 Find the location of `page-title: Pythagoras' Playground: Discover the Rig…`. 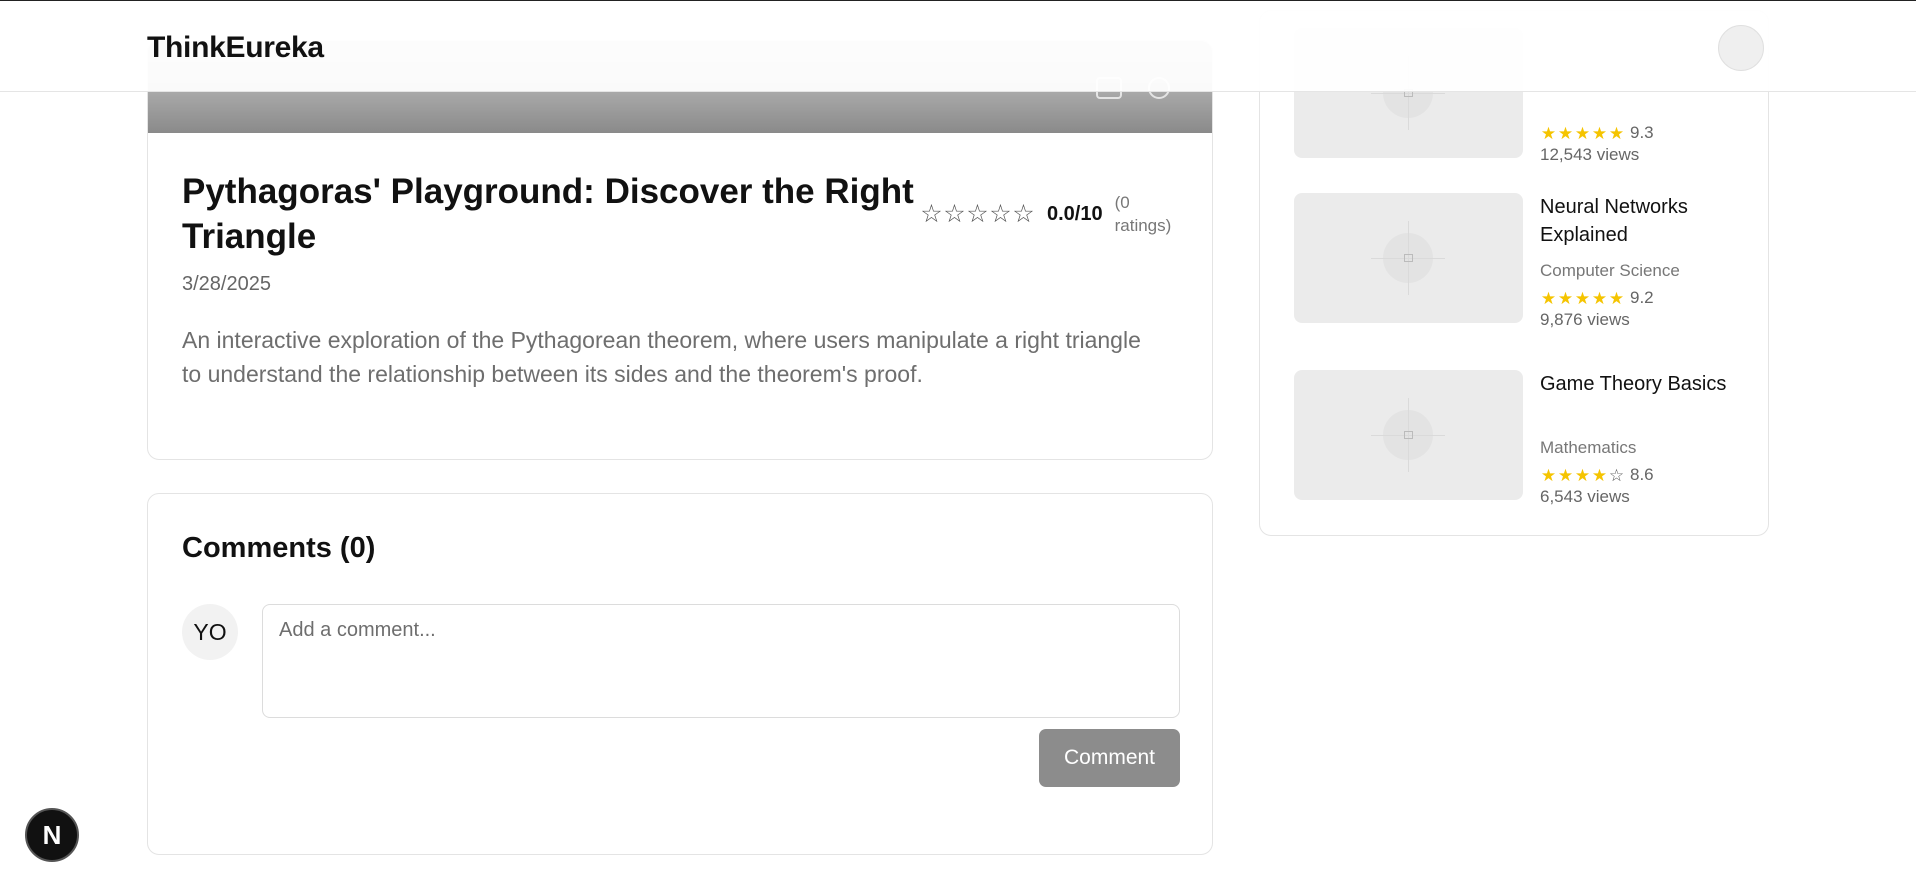

page-title: Pythagoras' Playground: Discover the Rig… is located at coordinates (548, 214).